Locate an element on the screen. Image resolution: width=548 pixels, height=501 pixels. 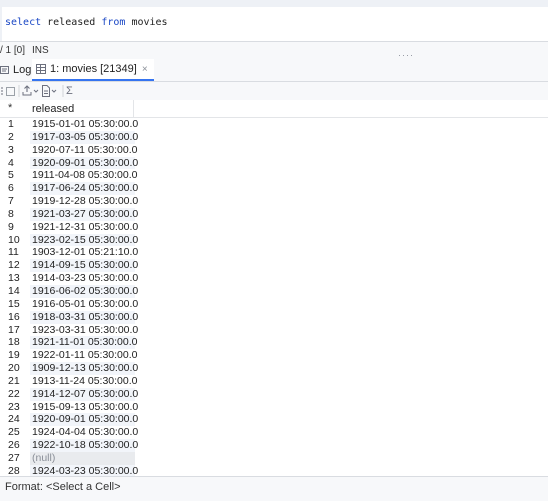
released-cell: 1916-05-01 05:30:00.0 is located at coordinates (84, 304).